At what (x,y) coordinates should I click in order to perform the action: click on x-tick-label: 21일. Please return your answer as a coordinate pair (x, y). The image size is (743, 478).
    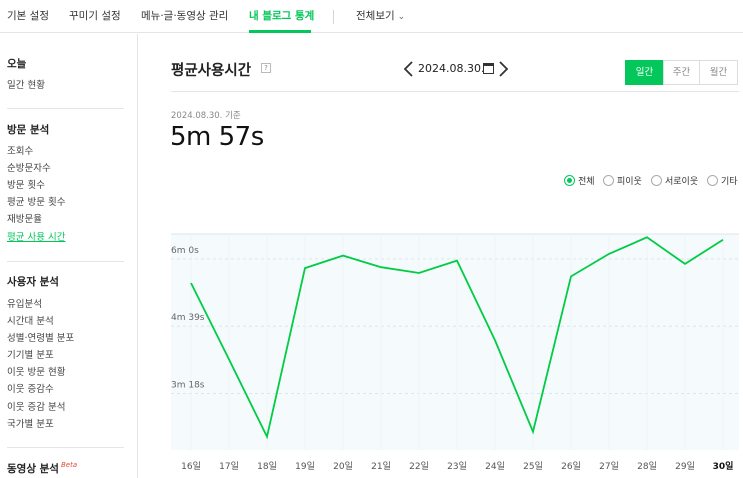
    Looking at the image, I should click on (381, 466).